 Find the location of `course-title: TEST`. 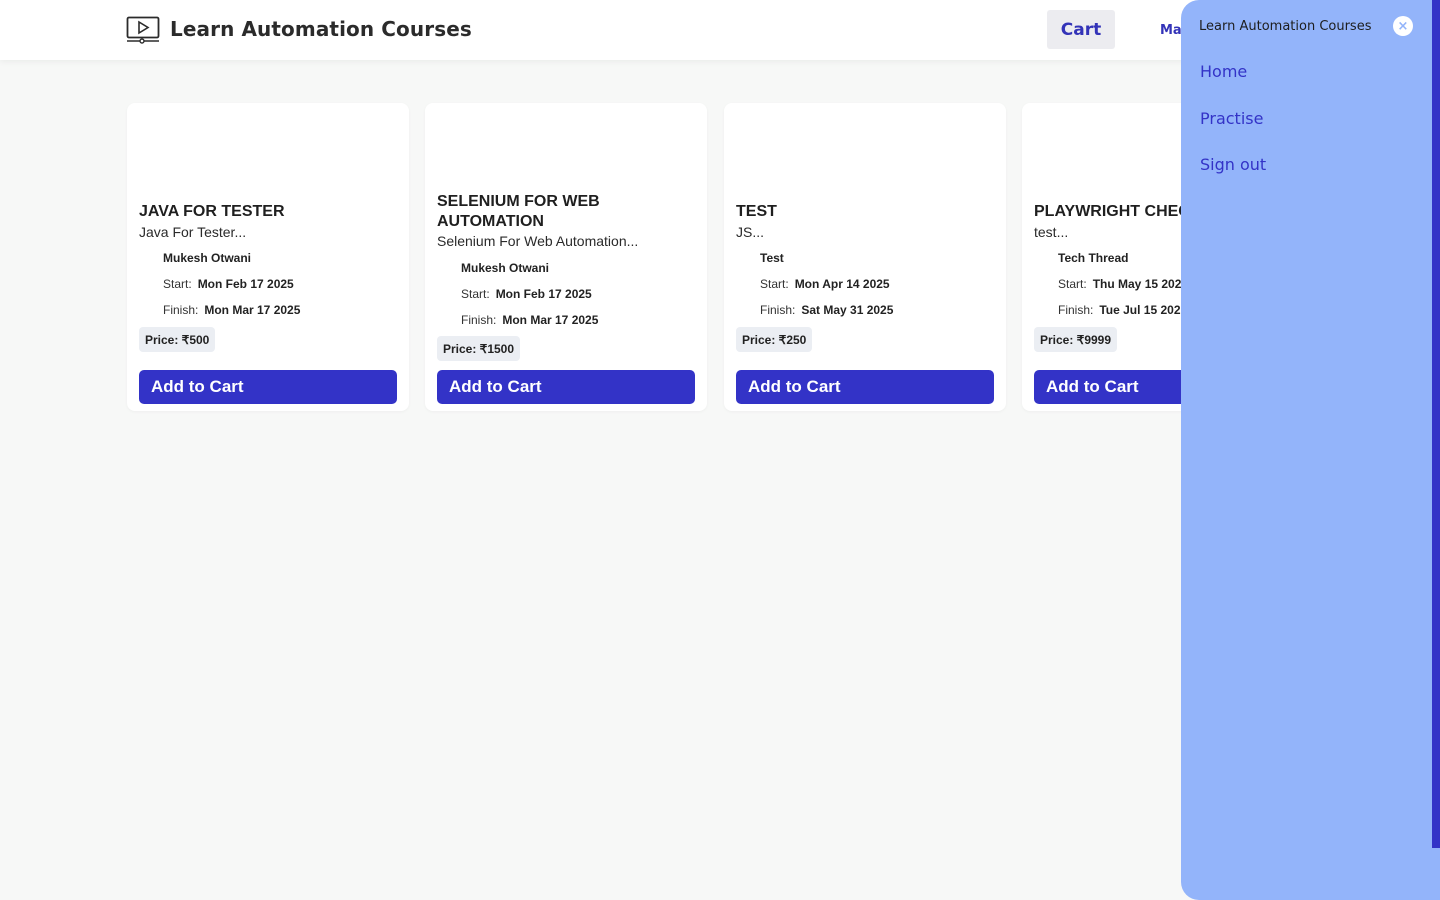

course-title: TEST is located at coordinates (756, 211).